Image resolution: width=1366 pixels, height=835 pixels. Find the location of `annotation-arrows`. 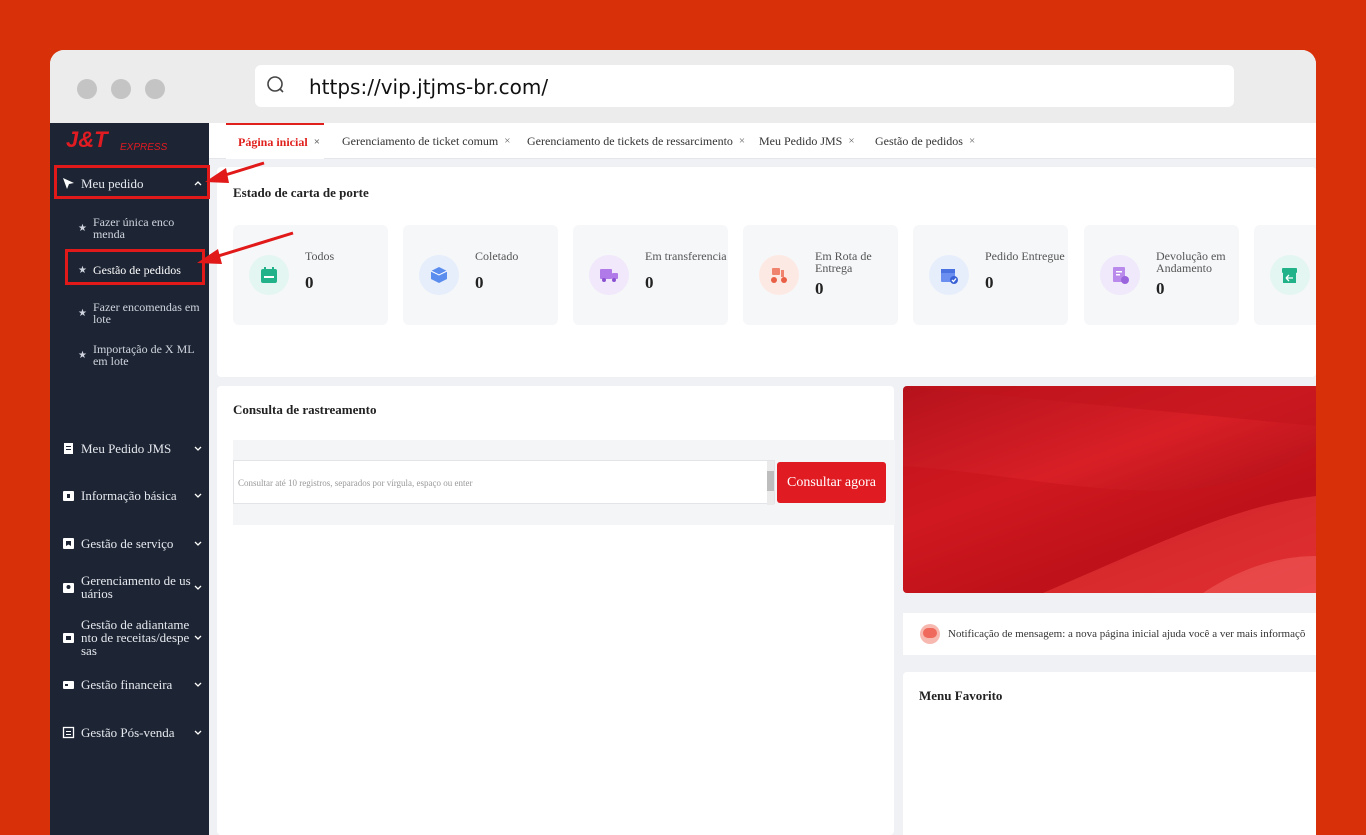

annotation-arrows is located at coordinates (245, 212).